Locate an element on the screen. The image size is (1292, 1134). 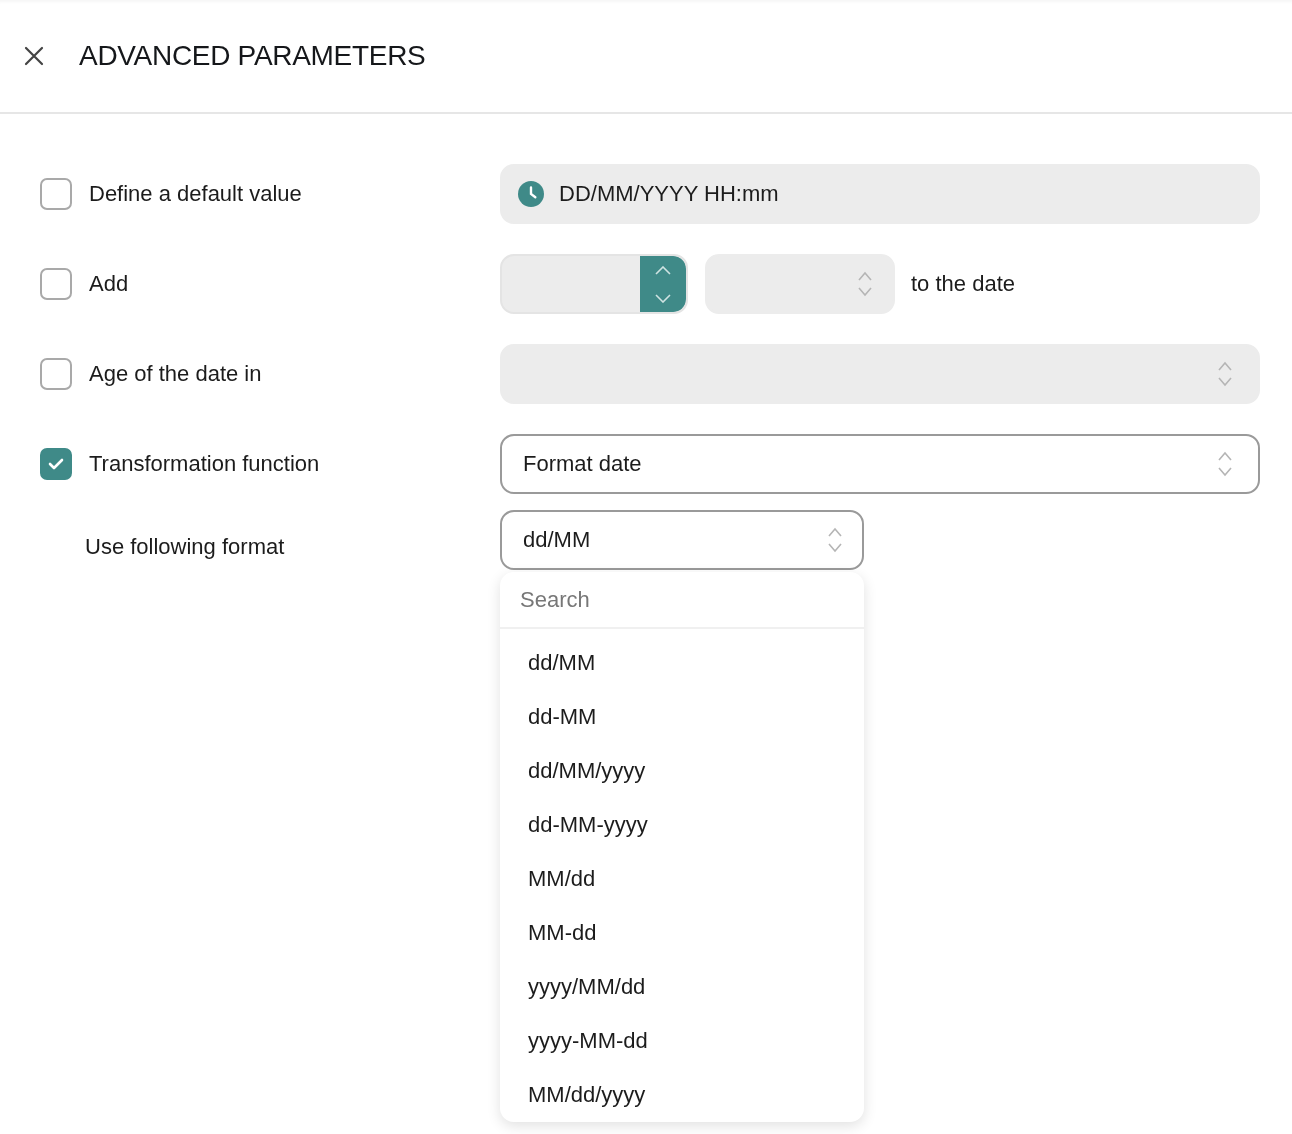
format-select: dd/MM is located at coordinates (682, 540).